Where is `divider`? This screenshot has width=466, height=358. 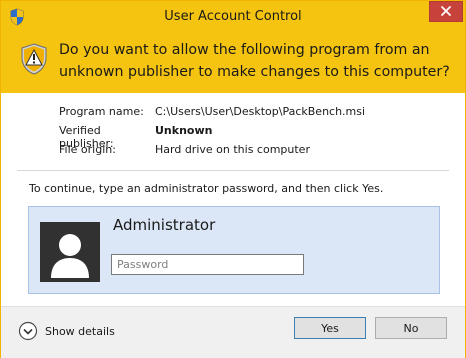
divider is located at coordinates (233, 170).